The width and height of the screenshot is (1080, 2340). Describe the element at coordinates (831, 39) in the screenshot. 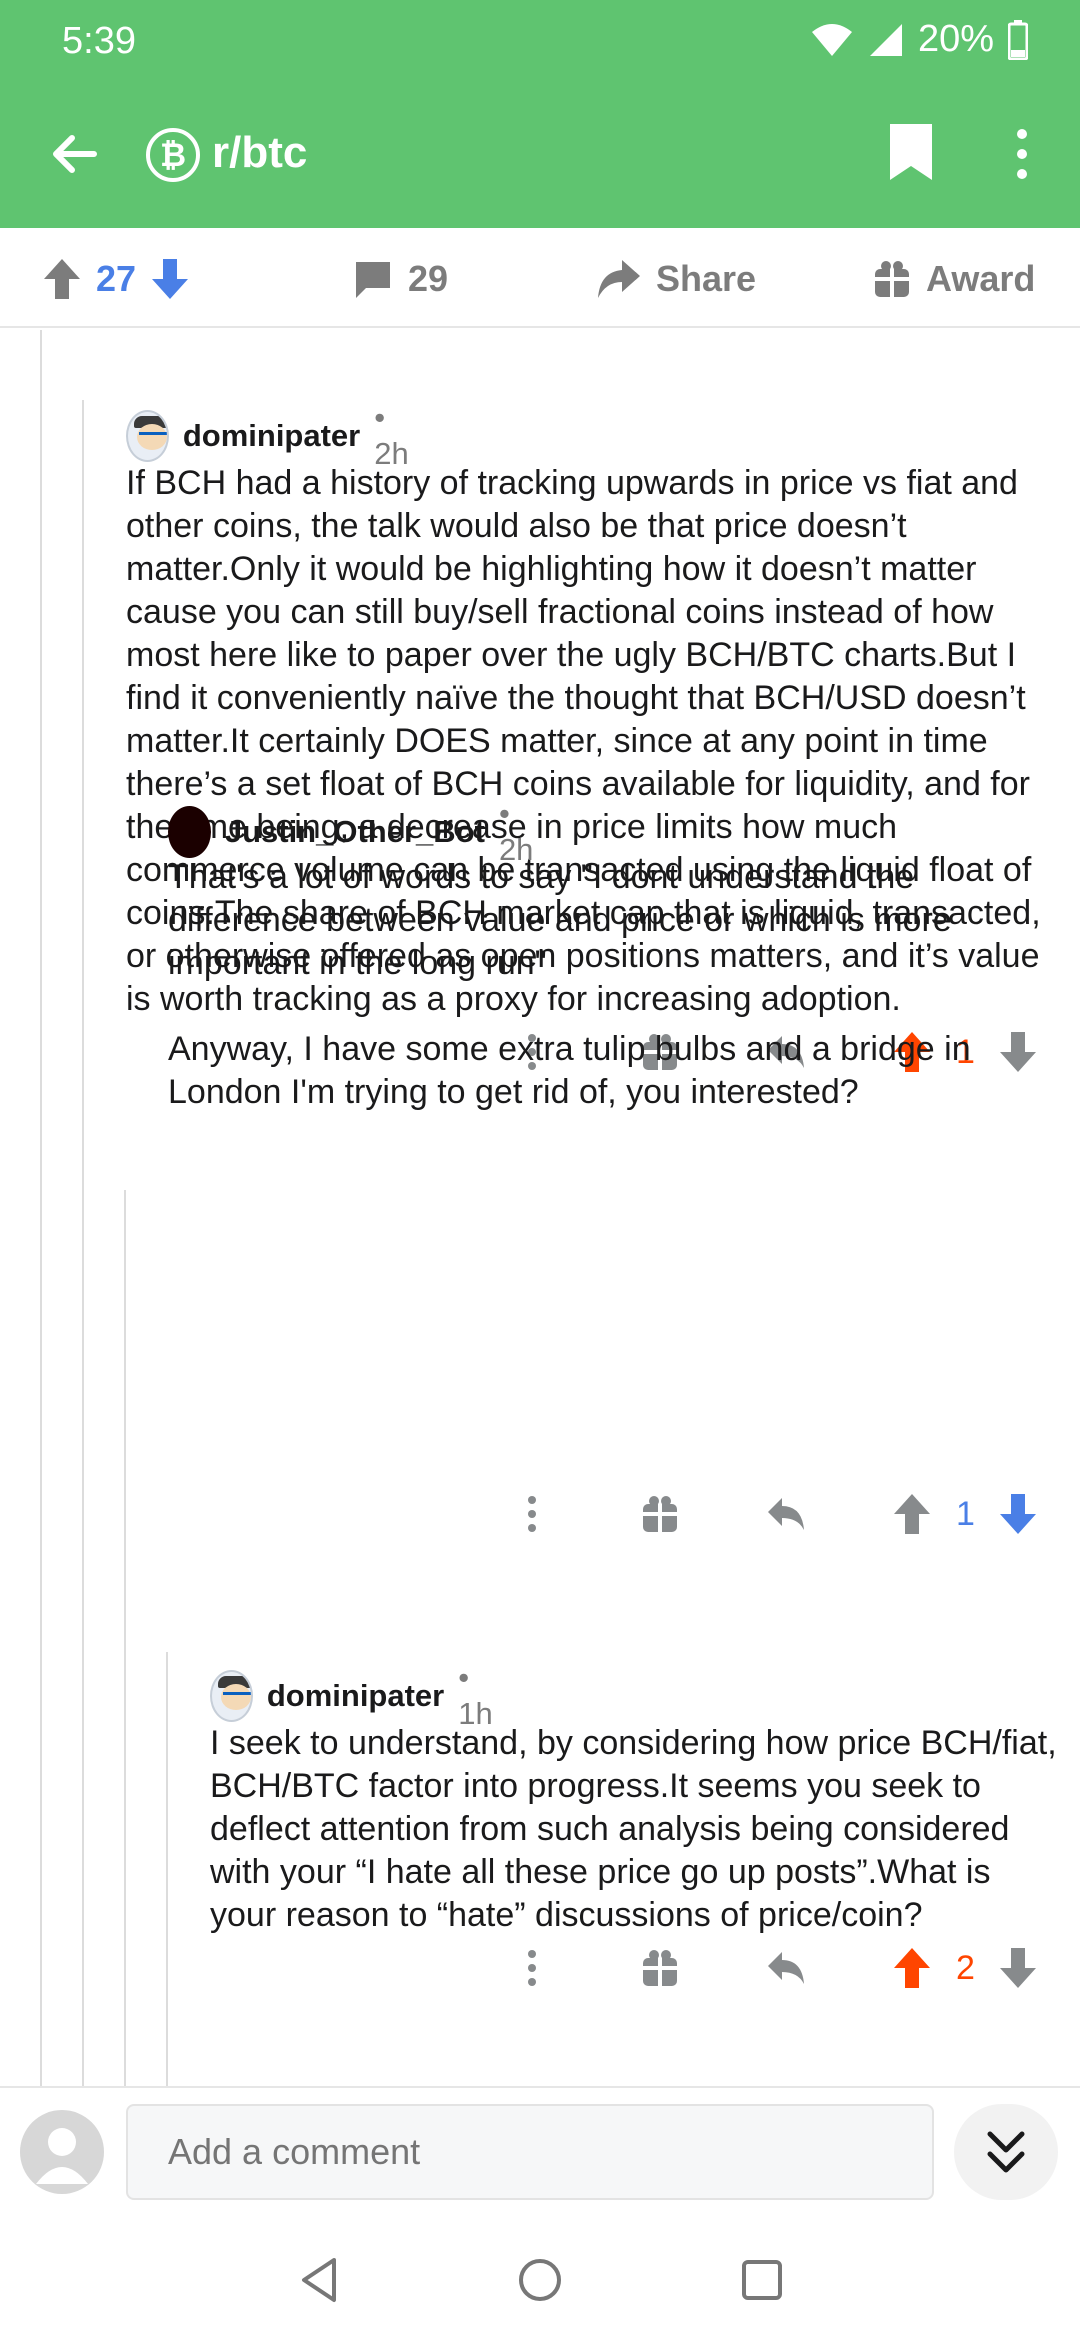

I see `wifi-icon` at that location.